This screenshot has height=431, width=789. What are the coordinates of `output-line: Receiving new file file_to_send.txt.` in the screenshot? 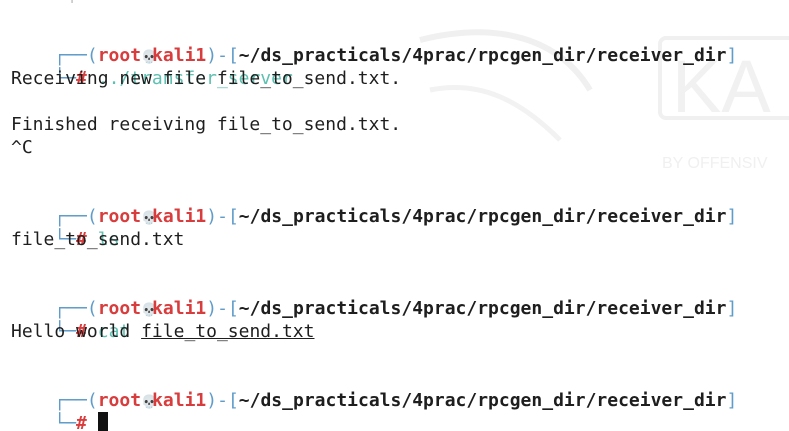 It's located at (206, 78).